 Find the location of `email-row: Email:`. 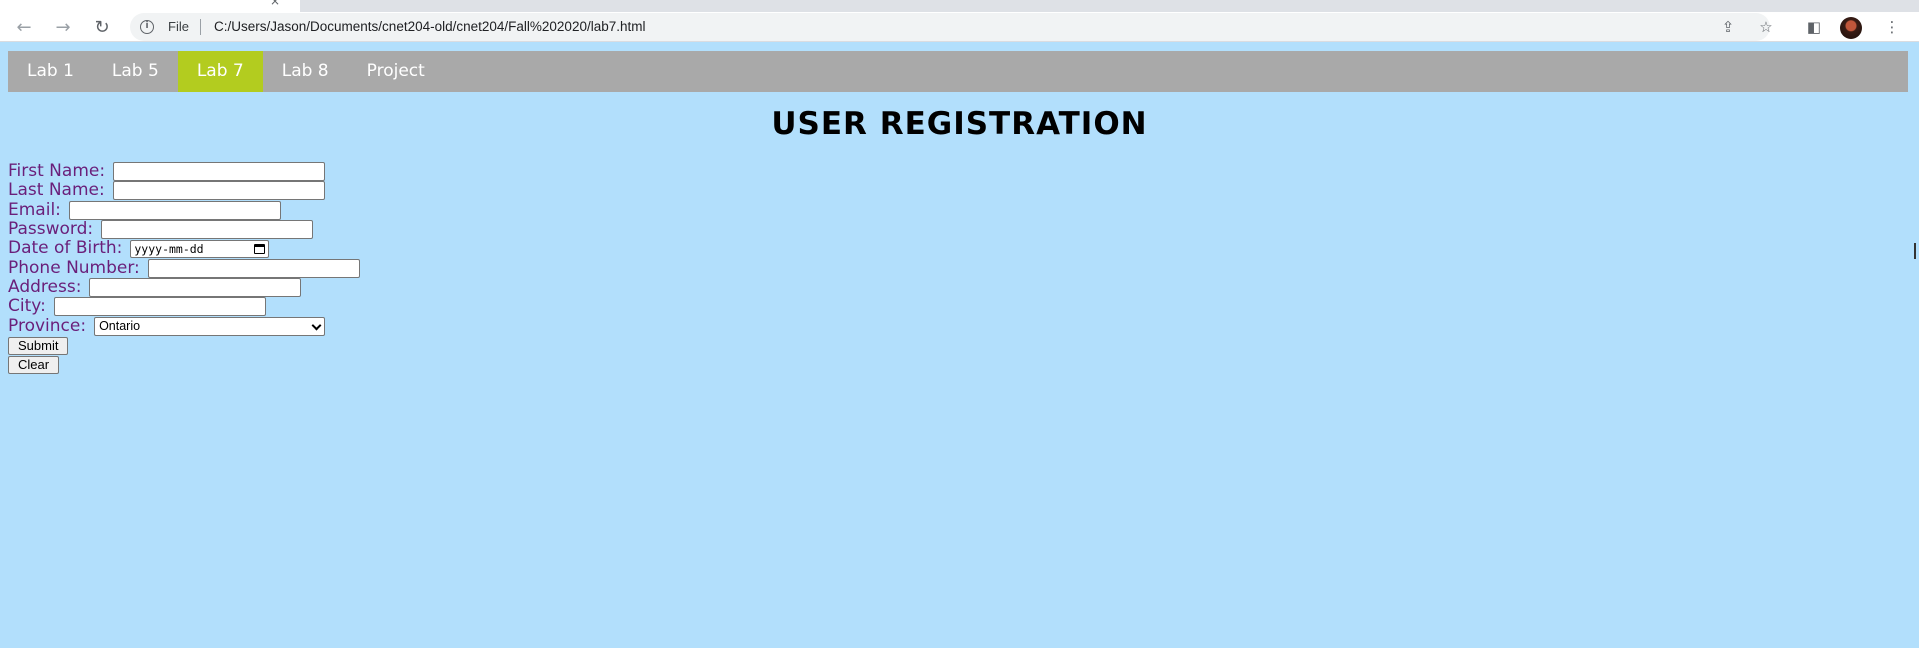

email-row: Email: is located at coordinates (184, 209).